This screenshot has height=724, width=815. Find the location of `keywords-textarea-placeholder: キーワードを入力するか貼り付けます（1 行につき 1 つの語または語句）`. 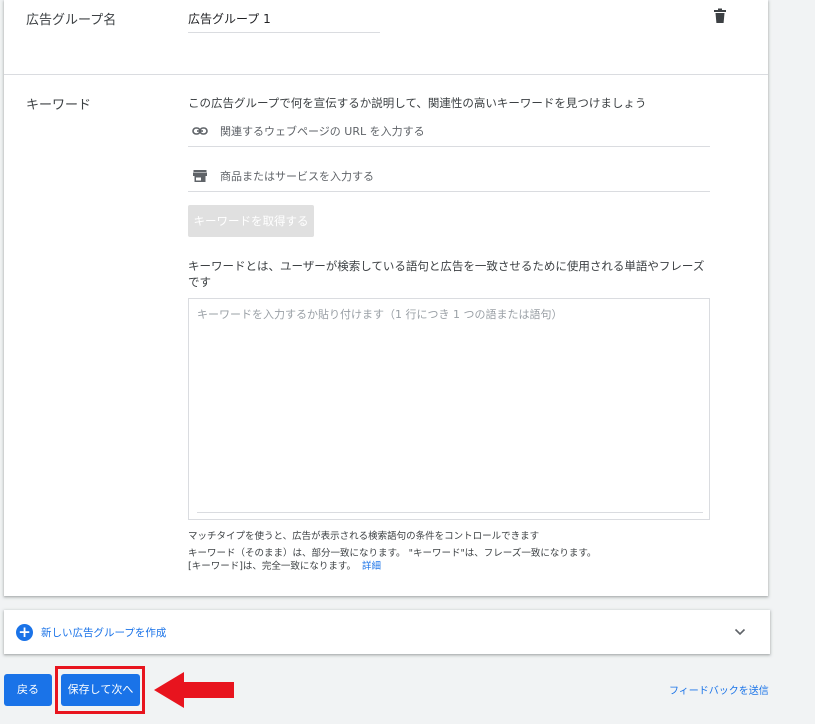

keywords-textarea-placeholder: キーワードを入力するか貼り付けます（1 行につき 1 つの語または語句） is located at coordinates (380, 314).